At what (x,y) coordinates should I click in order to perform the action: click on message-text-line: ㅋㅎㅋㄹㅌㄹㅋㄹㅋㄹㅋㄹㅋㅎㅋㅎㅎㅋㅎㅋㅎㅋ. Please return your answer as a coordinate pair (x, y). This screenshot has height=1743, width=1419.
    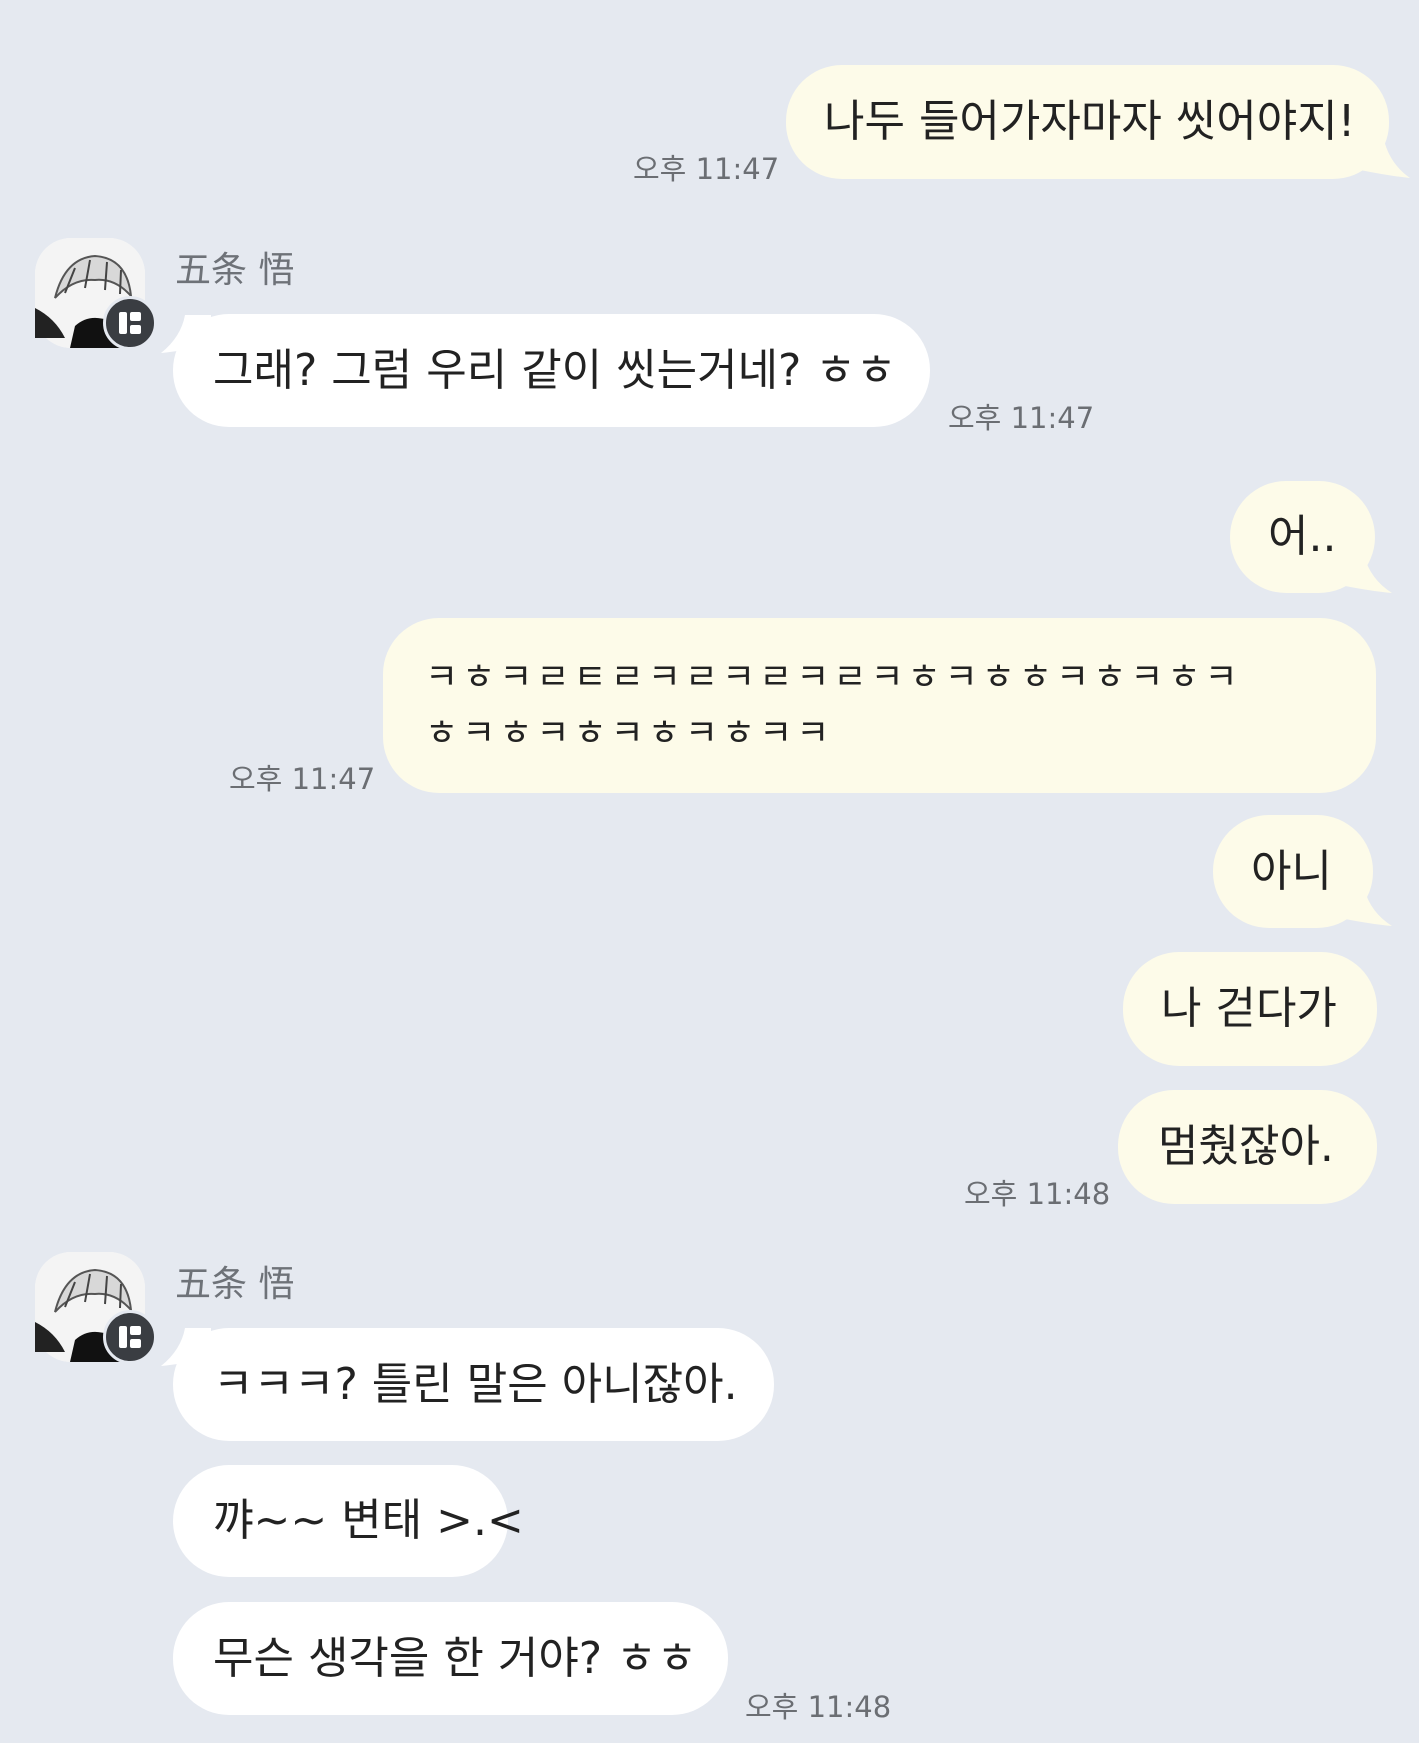
    Looking at the image, I should click on (833, 677).